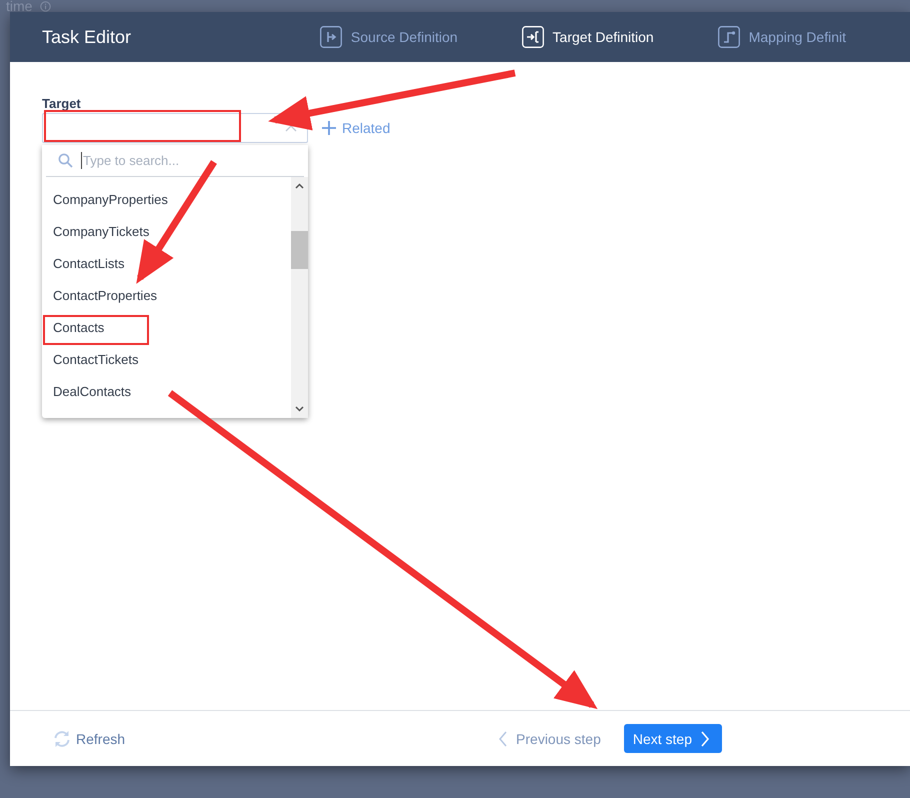  Describe the element at coordinates (329, 128) in the screenshot. I see `plus-icon` at that location.